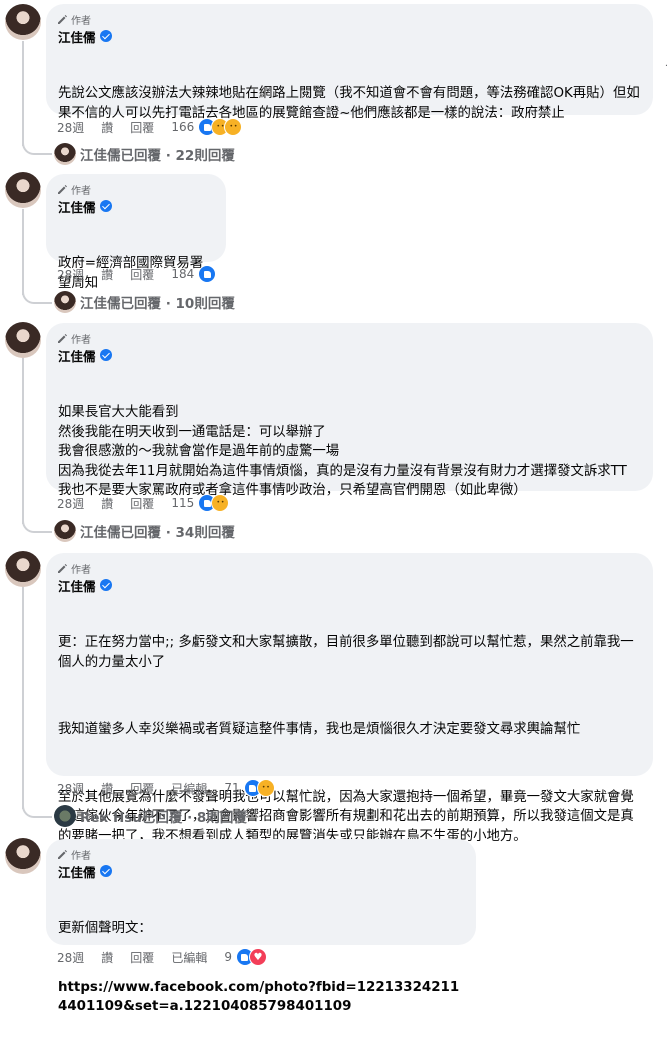 The height and width of the screenshot is (1056, 671). What do you see at coordinates (157, 156) in the screenshot?
I see `replies-summary: 江佳儒已回覆 · 22則回覆` at bounding box center [157, 156].